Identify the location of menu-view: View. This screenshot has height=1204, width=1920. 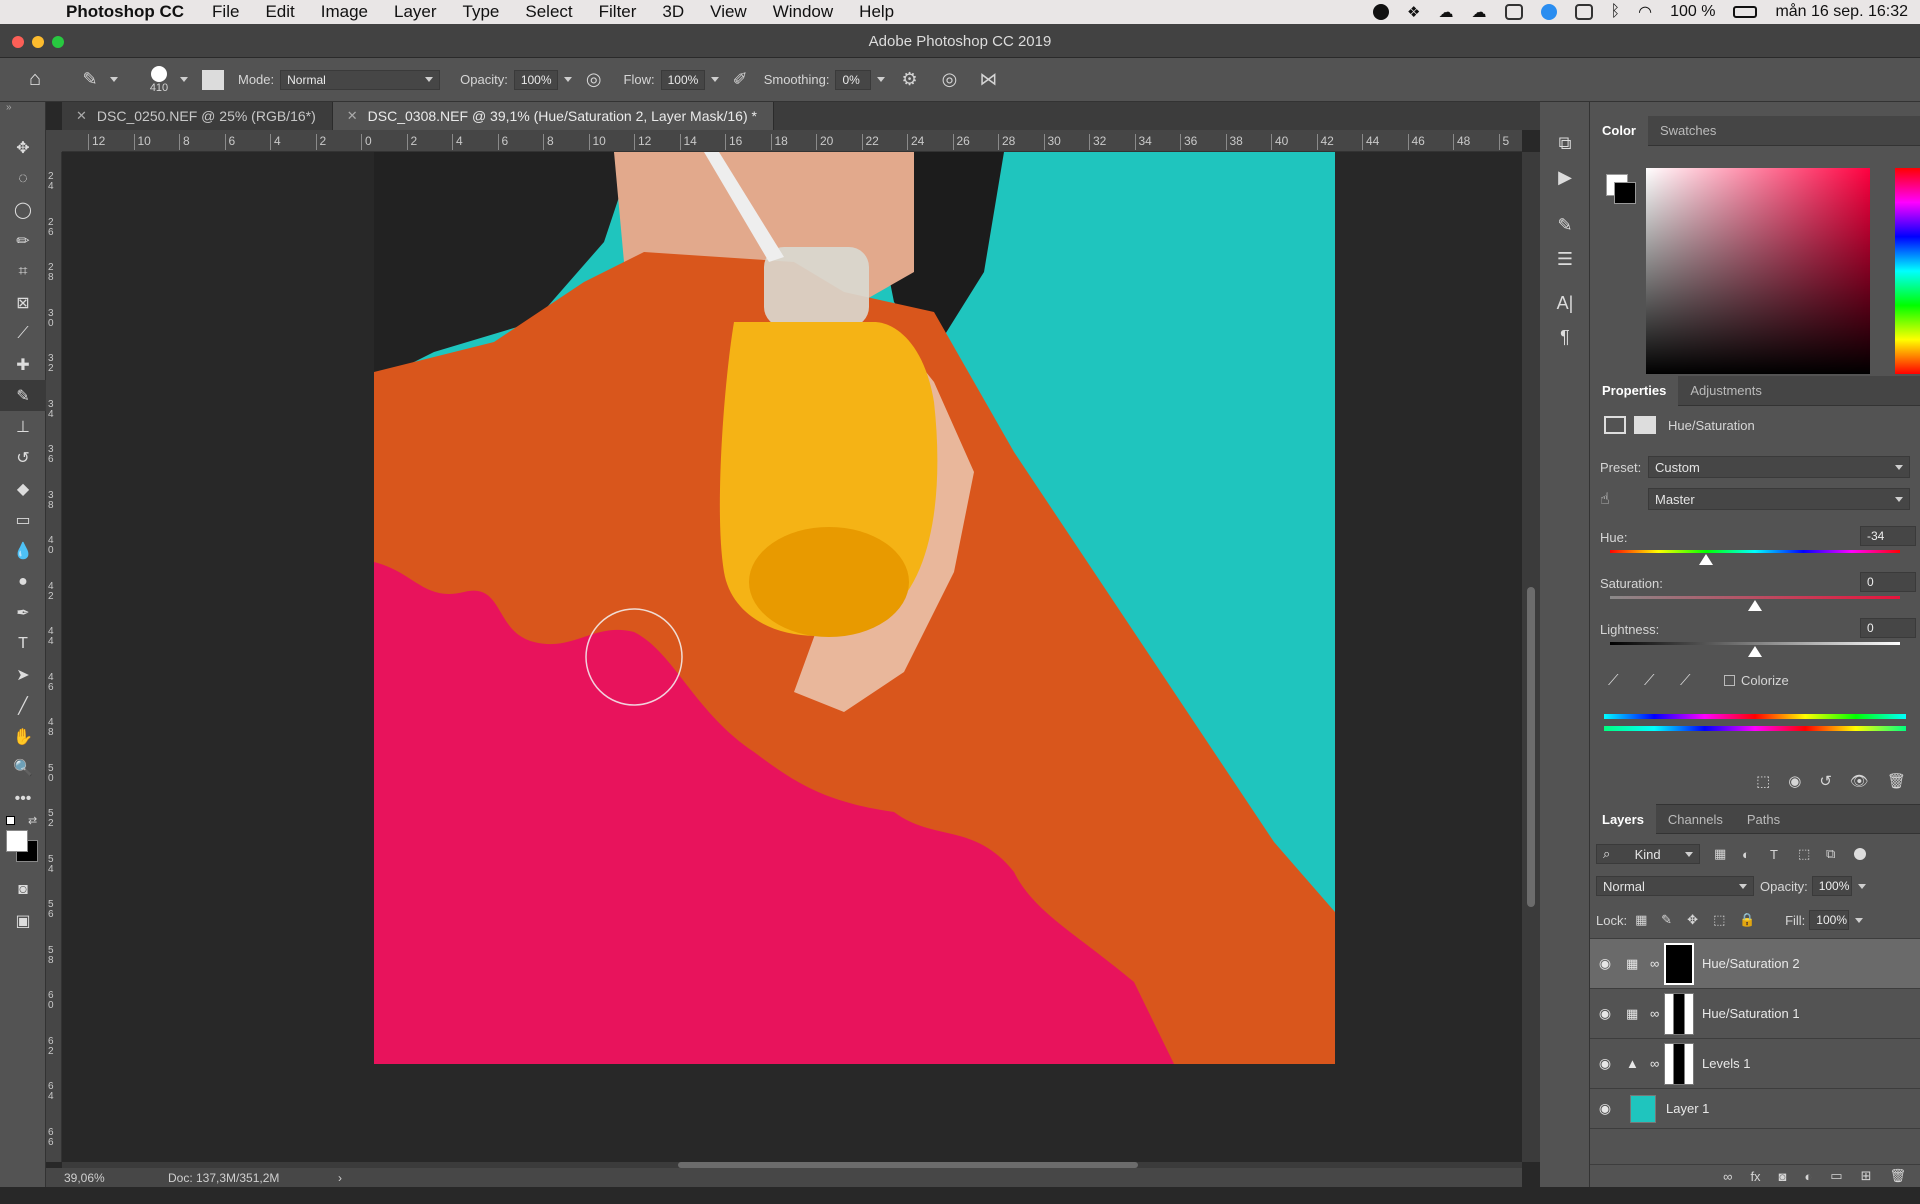
(728, 12).